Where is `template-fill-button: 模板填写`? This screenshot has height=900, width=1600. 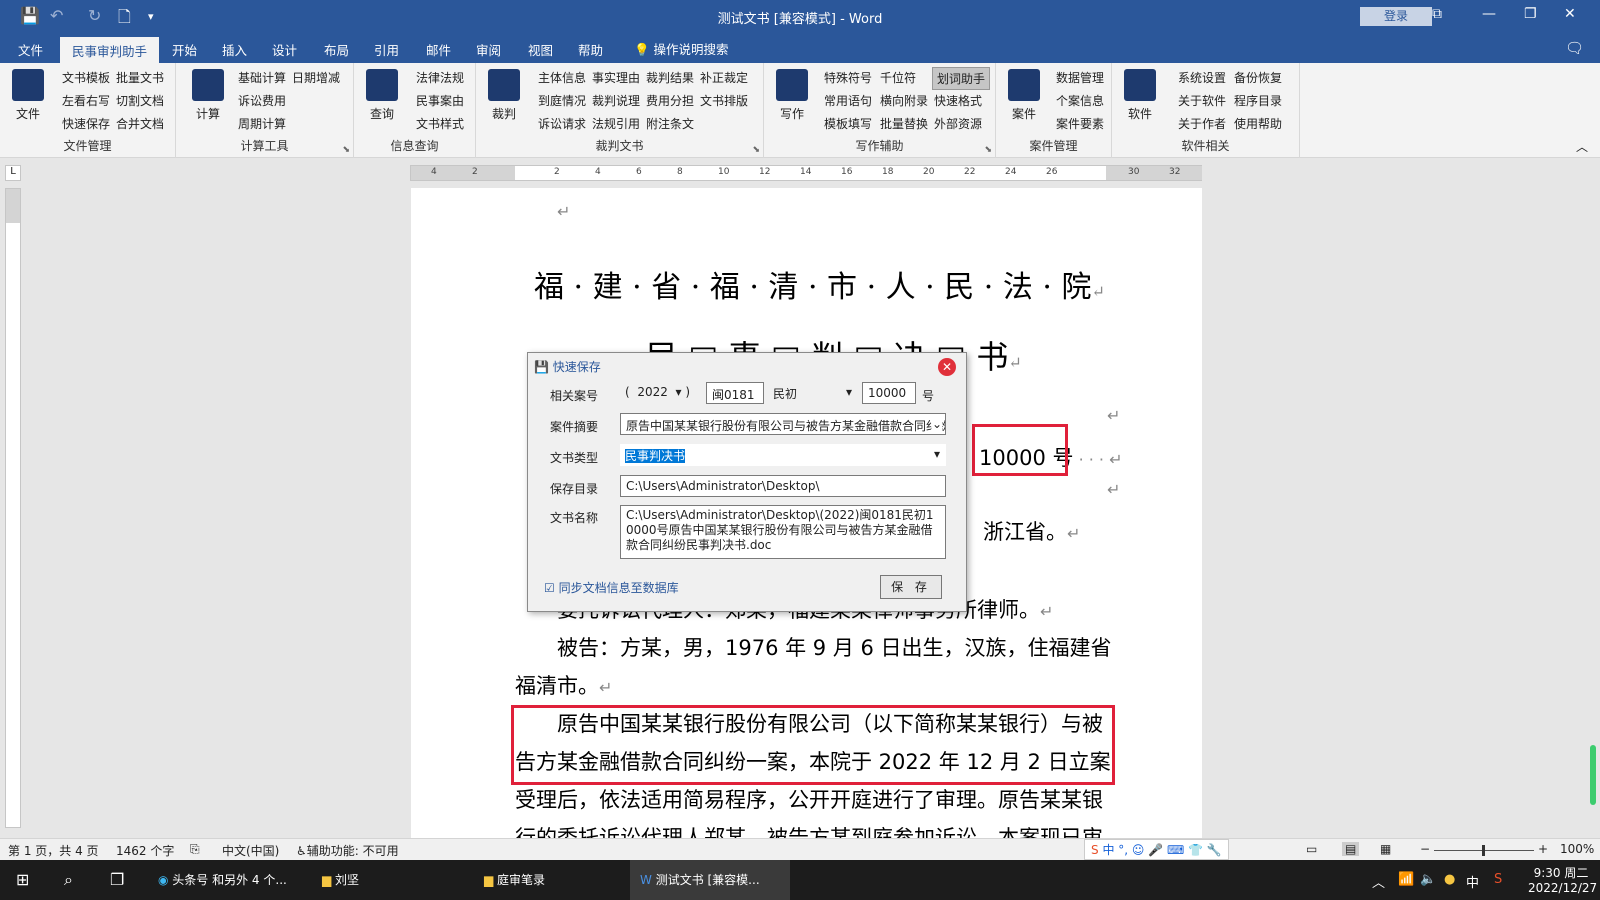 template-fill-button: 模板填写 is located at coordinates (848, 123).